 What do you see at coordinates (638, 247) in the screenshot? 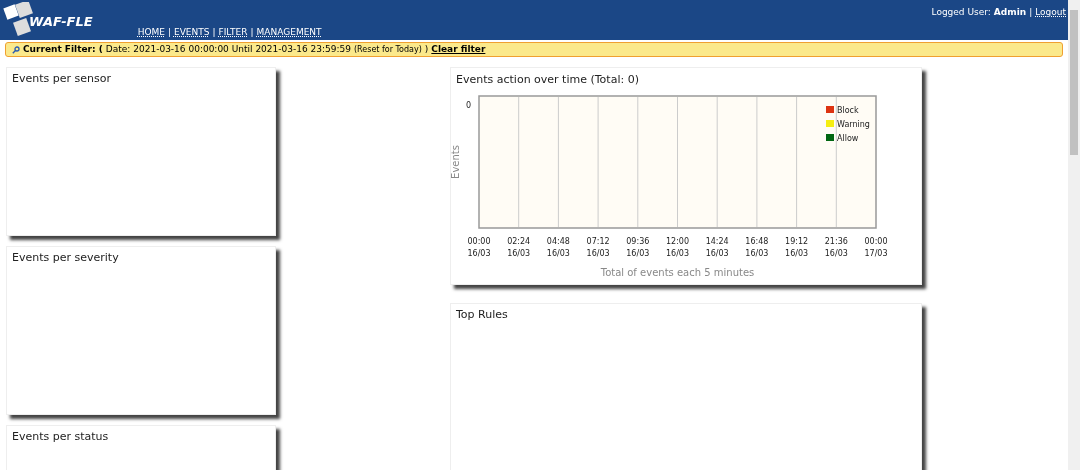
I see `x-tick-label: 09:36 16/03` at bounding box center [638, 247].